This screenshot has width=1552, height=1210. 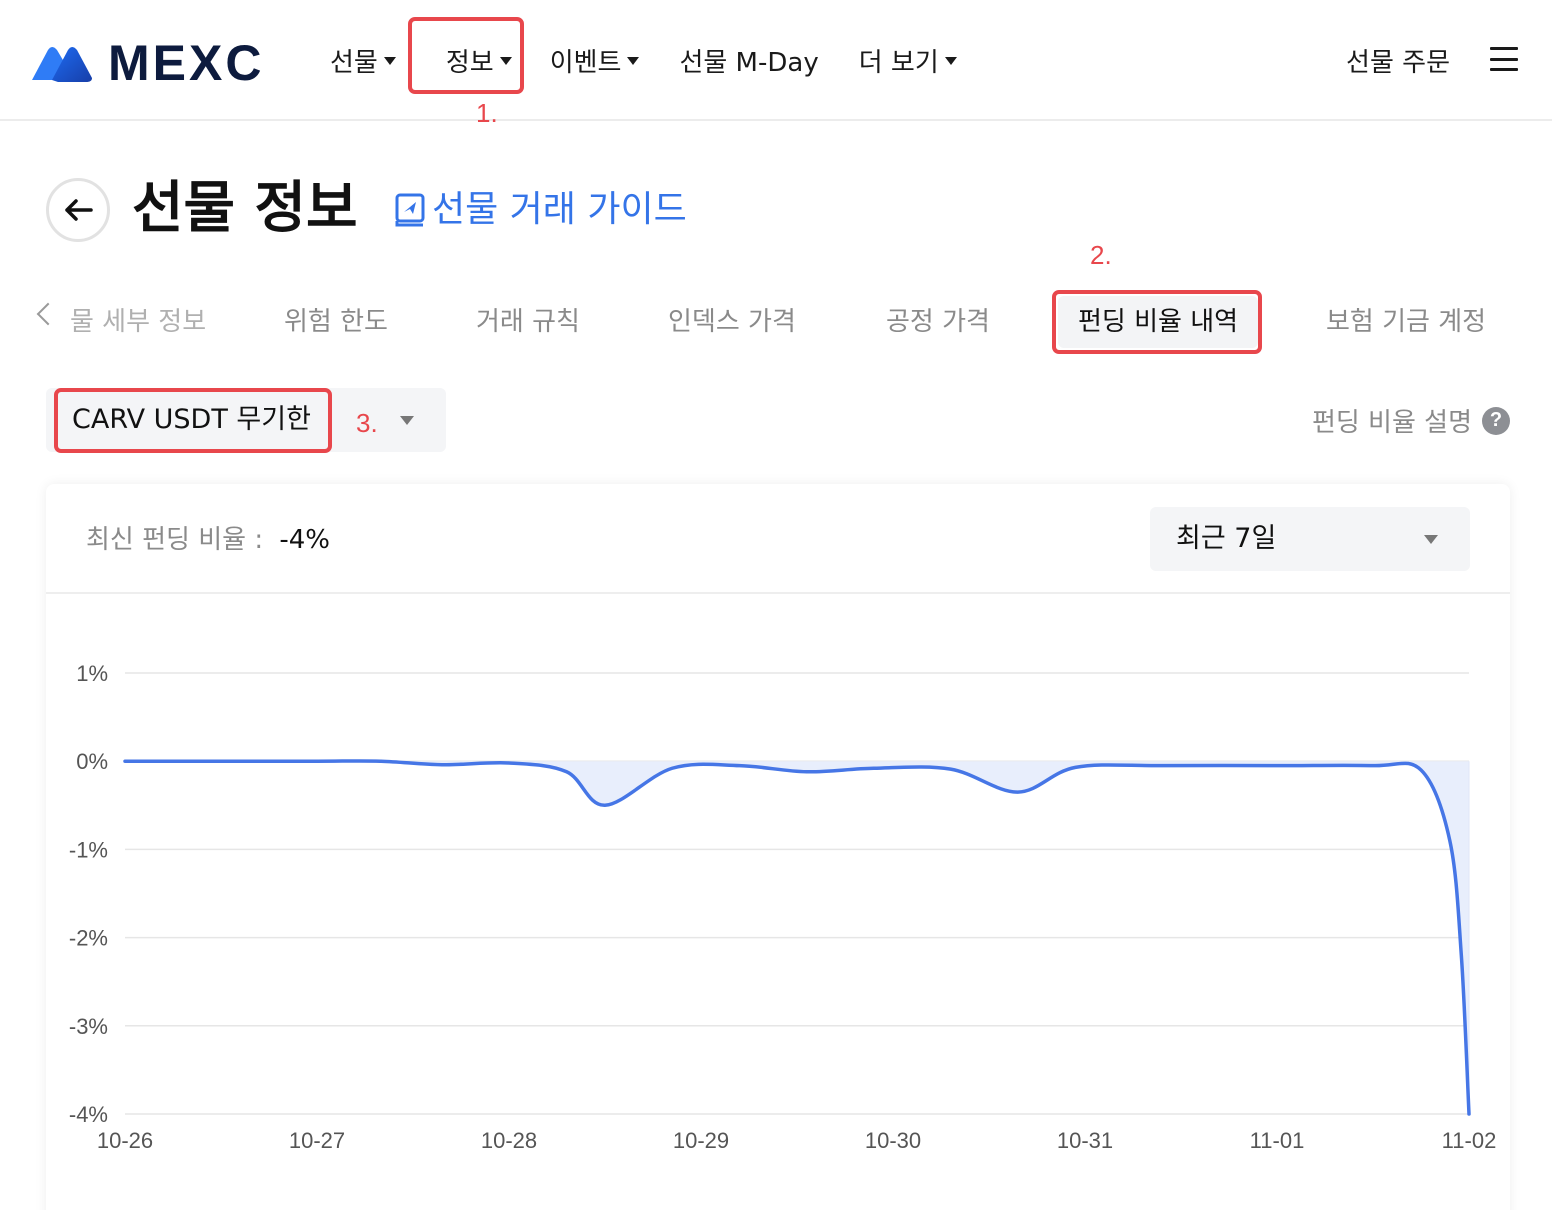 I want to click on tab-index-price: 인덱스 가격, so click(x=732, y=322).